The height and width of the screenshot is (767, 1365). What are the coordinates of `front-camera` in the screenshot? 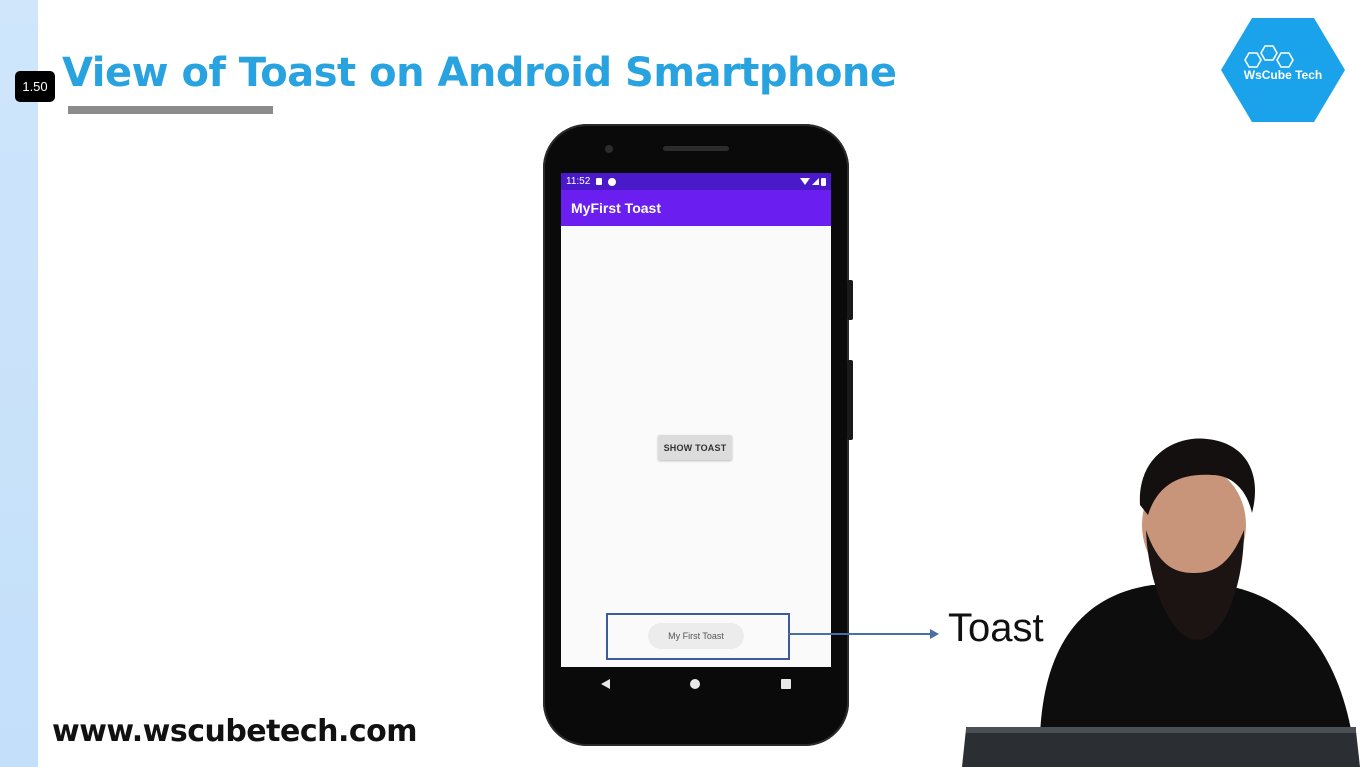 It's located at (609, 149).